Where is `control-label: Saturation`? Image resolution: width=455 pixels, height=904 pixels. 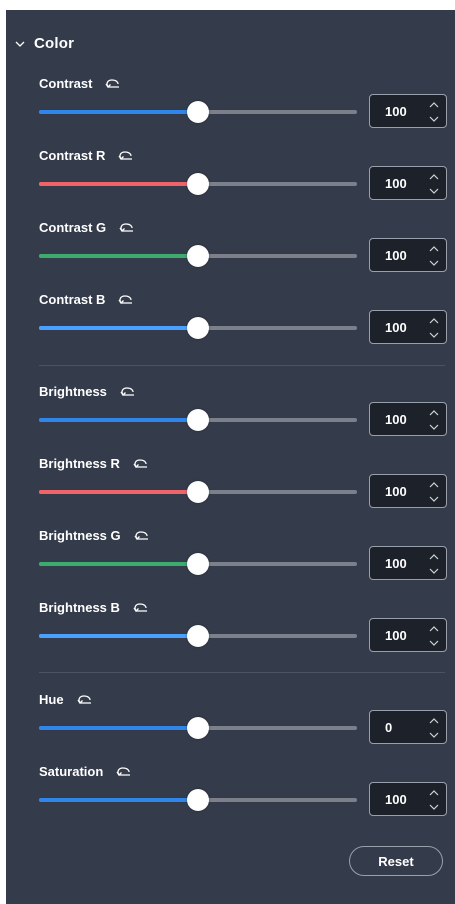
control-label: Saturation is located at coordinates (71, 771).